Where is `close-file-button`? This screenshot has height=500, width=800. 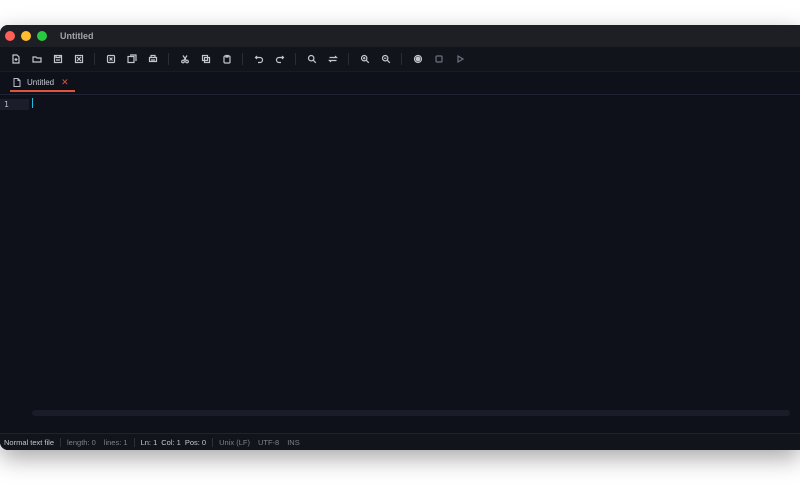 close-file-button is located at coordinates (110, 59).